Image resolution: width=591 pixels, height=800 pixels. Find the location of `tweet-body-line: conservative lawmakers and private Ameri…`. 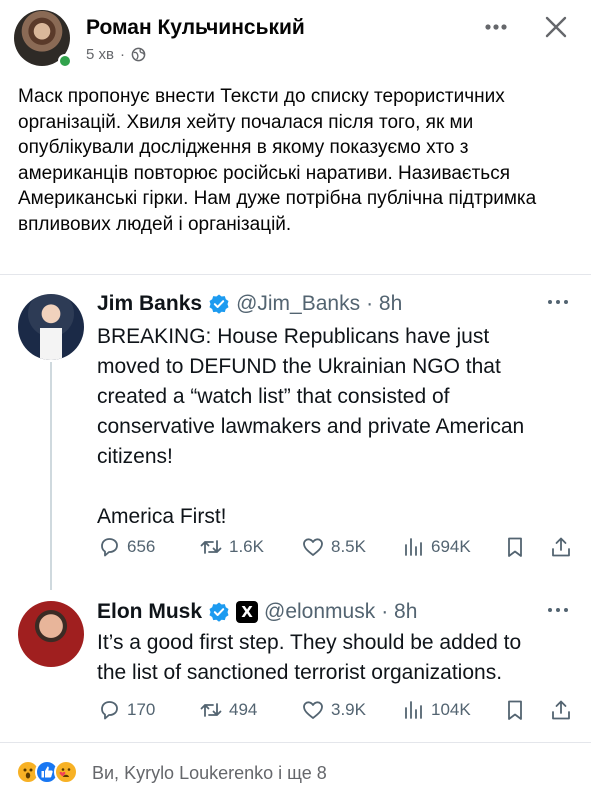

tweet-body-line: conservative lawmakers and private Ameri… is located at coordinates (311, 426).